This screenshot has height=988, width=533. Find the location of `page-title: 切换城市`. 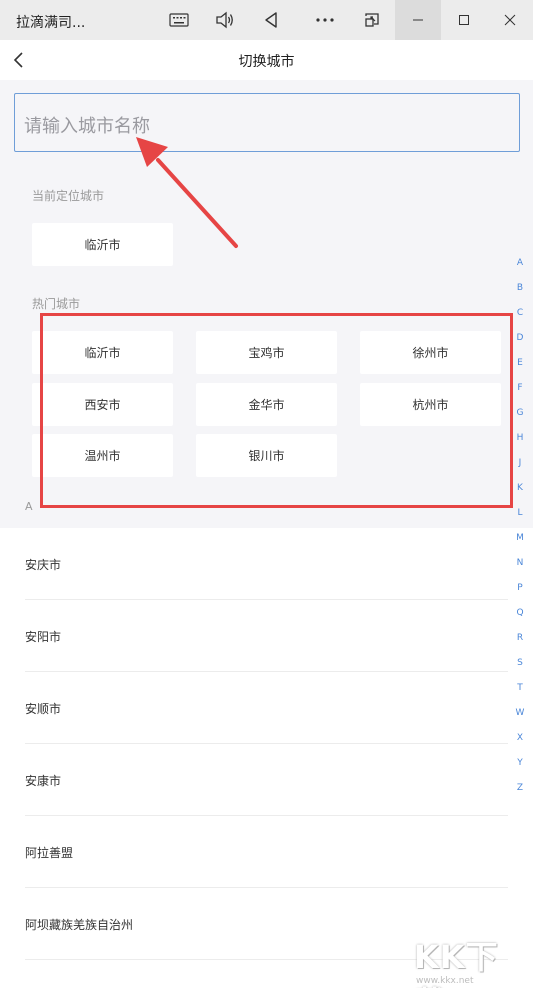

page-title: 切换城市 is located at coordinates (266, 62).